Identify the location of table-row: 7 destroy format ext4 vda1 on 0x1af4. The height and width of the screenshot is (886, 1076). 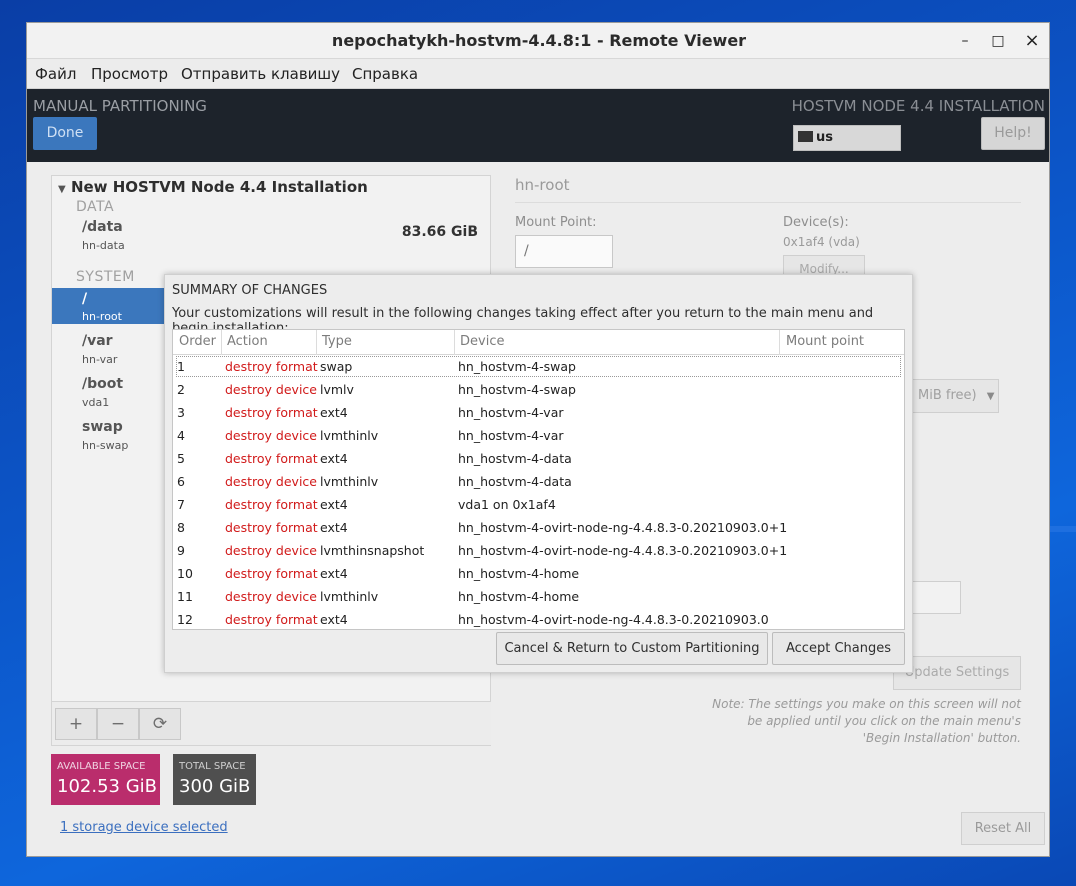
(538, 504).